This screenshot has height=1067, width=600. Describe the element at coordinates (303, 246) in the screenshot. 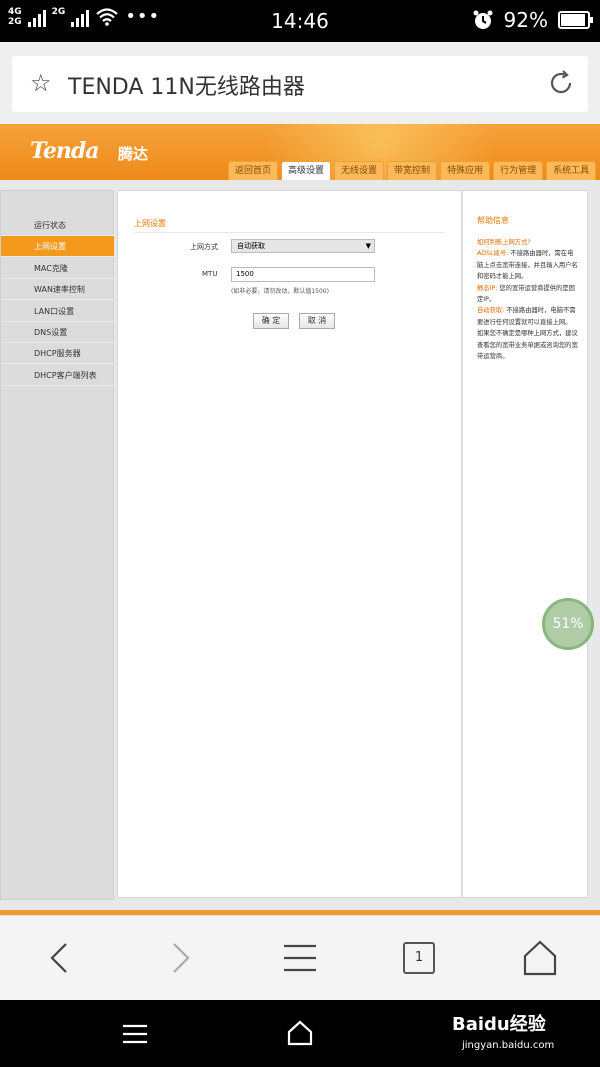

I see `wan-type-select: 自动获取 ▼` at that location.